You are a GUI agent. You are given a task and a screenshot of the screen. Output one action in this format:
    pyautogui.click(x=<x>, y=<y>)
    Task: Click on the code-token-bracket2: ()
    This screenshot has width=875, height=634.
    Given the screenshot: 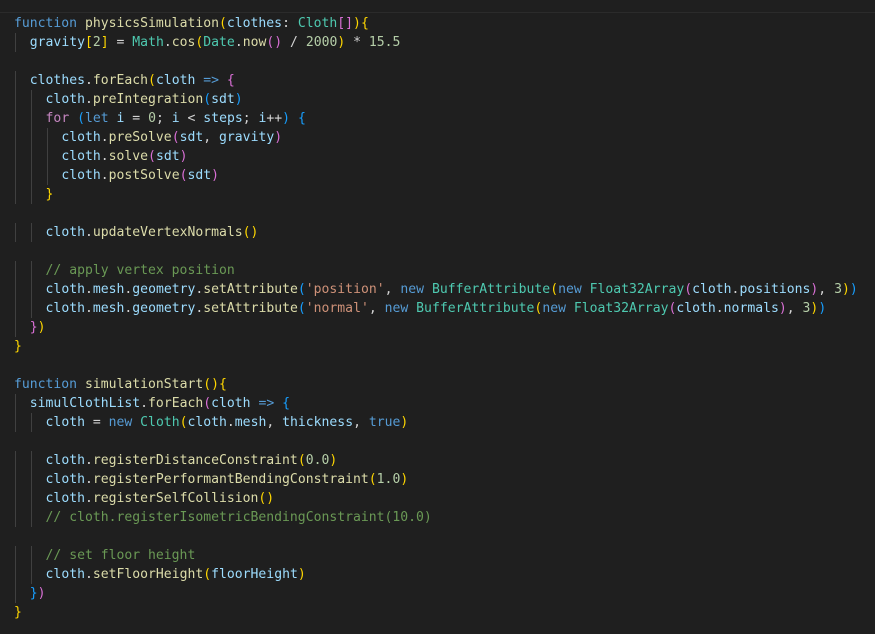 What is the action you would take?
    pyautogui.click(x=274, y=42)
    